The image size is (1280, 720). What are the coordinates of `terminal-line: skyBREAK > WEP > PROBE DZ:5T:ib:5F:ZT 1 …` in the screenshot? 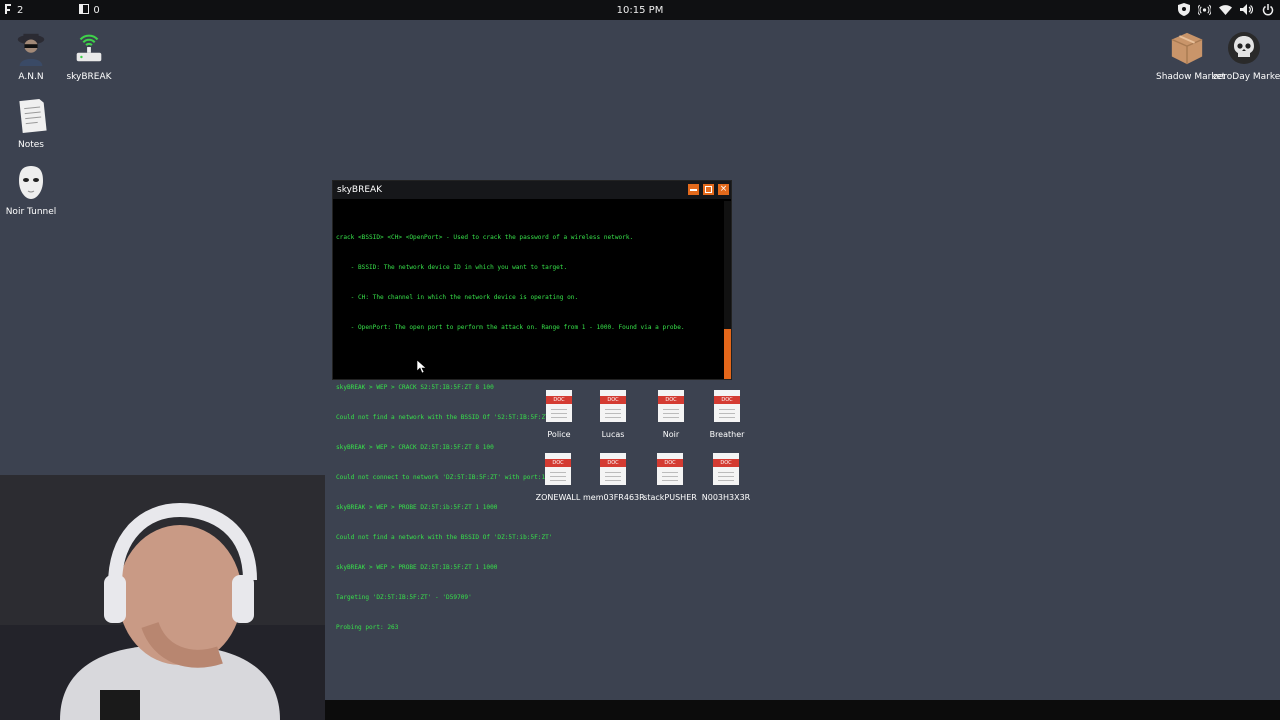 It's located at (417, 507).